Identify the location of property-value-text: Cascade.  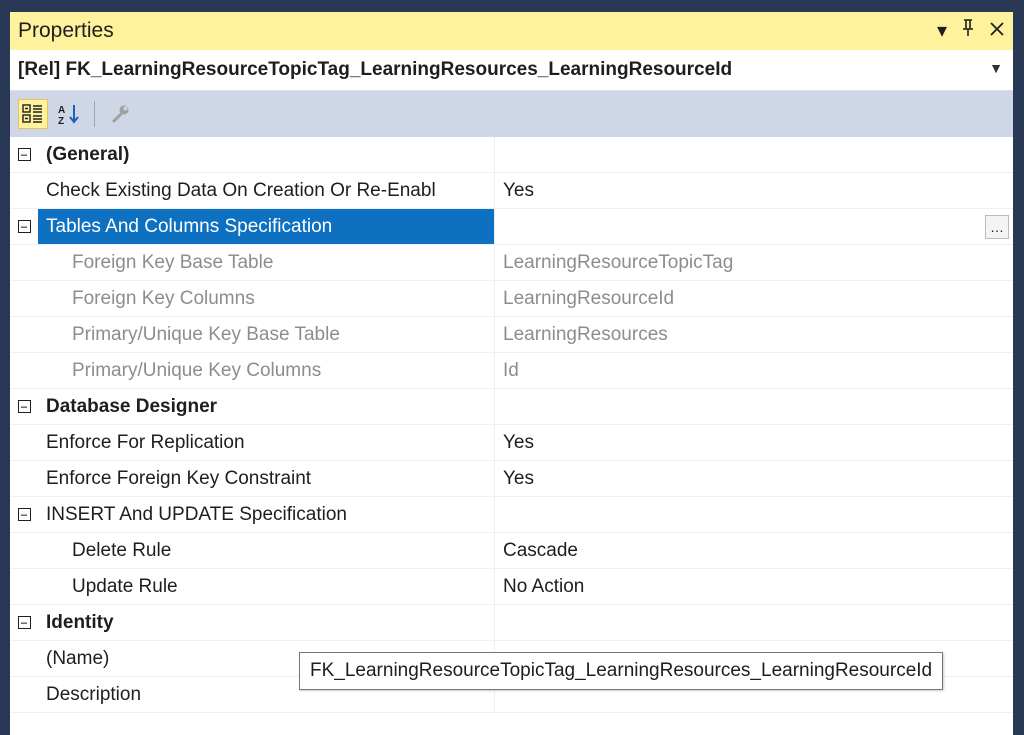
(540, 550).